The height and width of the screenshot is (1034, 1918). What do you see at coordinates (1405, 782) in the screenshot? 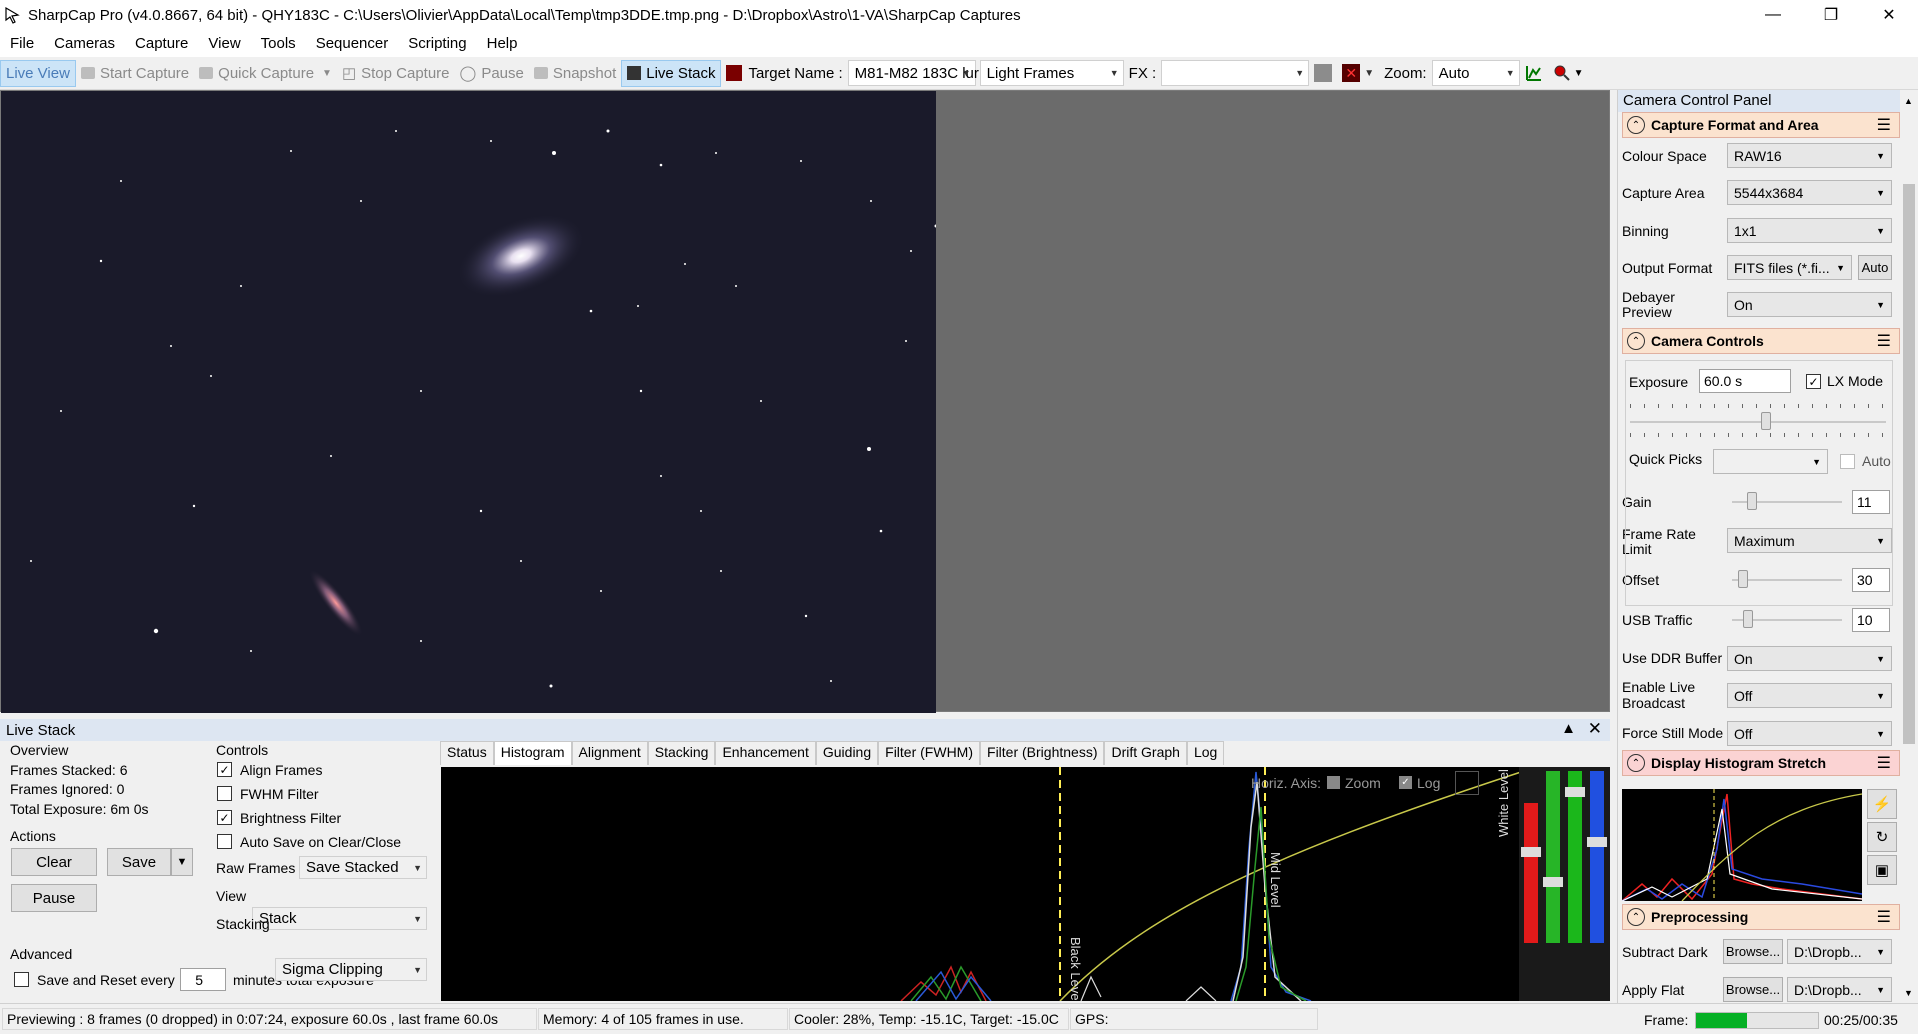
I see `log-checkbox: ✓` at bounding box center [1405, 782].